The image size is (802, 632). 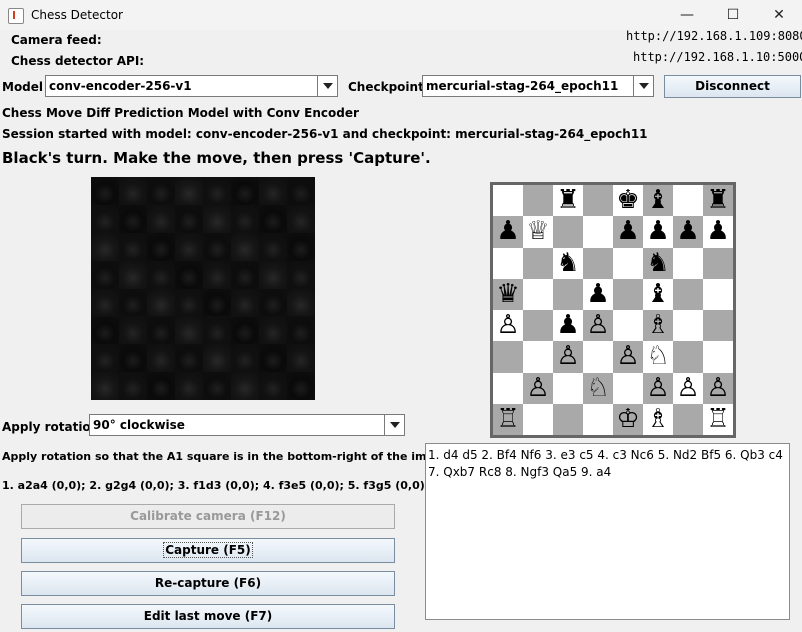 What do you see at coordinates (733, 15) in the screenshot?
I see `maximize-button: ☐` at bounding box center [733, 15].